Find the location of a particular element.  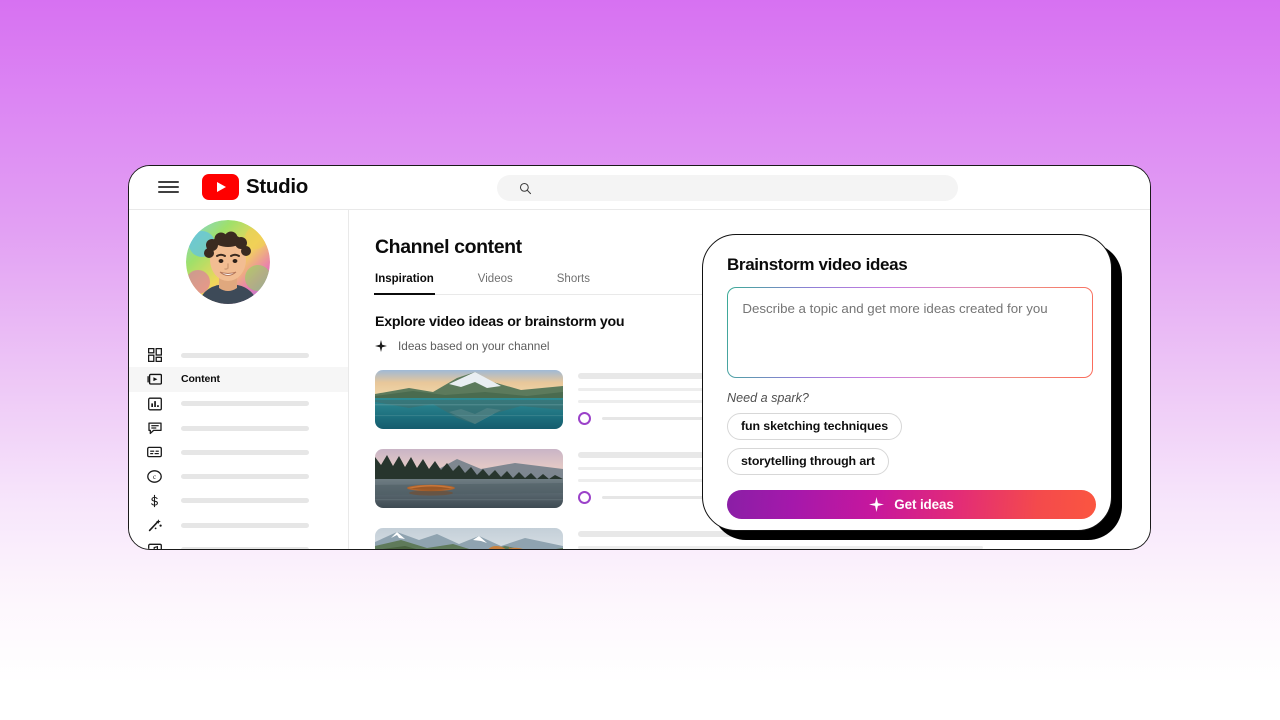

sidebar-item-audio-library is located at coordinates (238, 543).